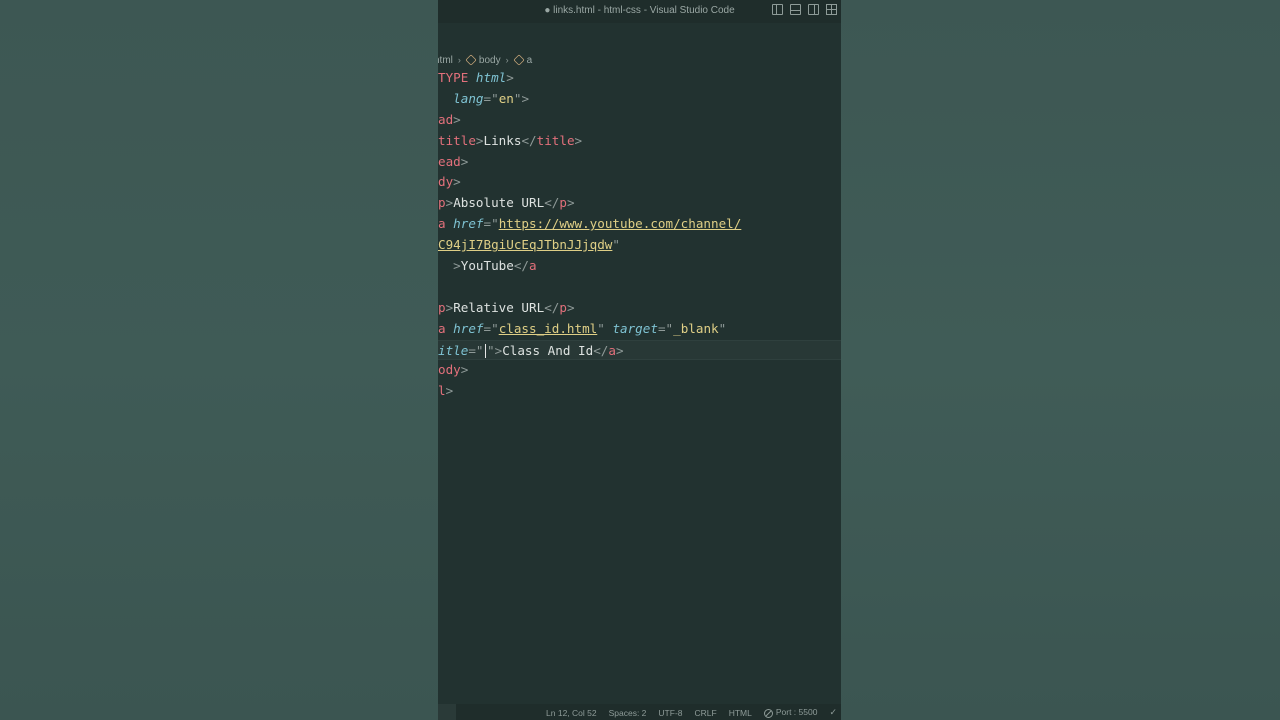 This screenshot has width=1280, height=720. I want to click on code-token: ody, so click(449, 370).